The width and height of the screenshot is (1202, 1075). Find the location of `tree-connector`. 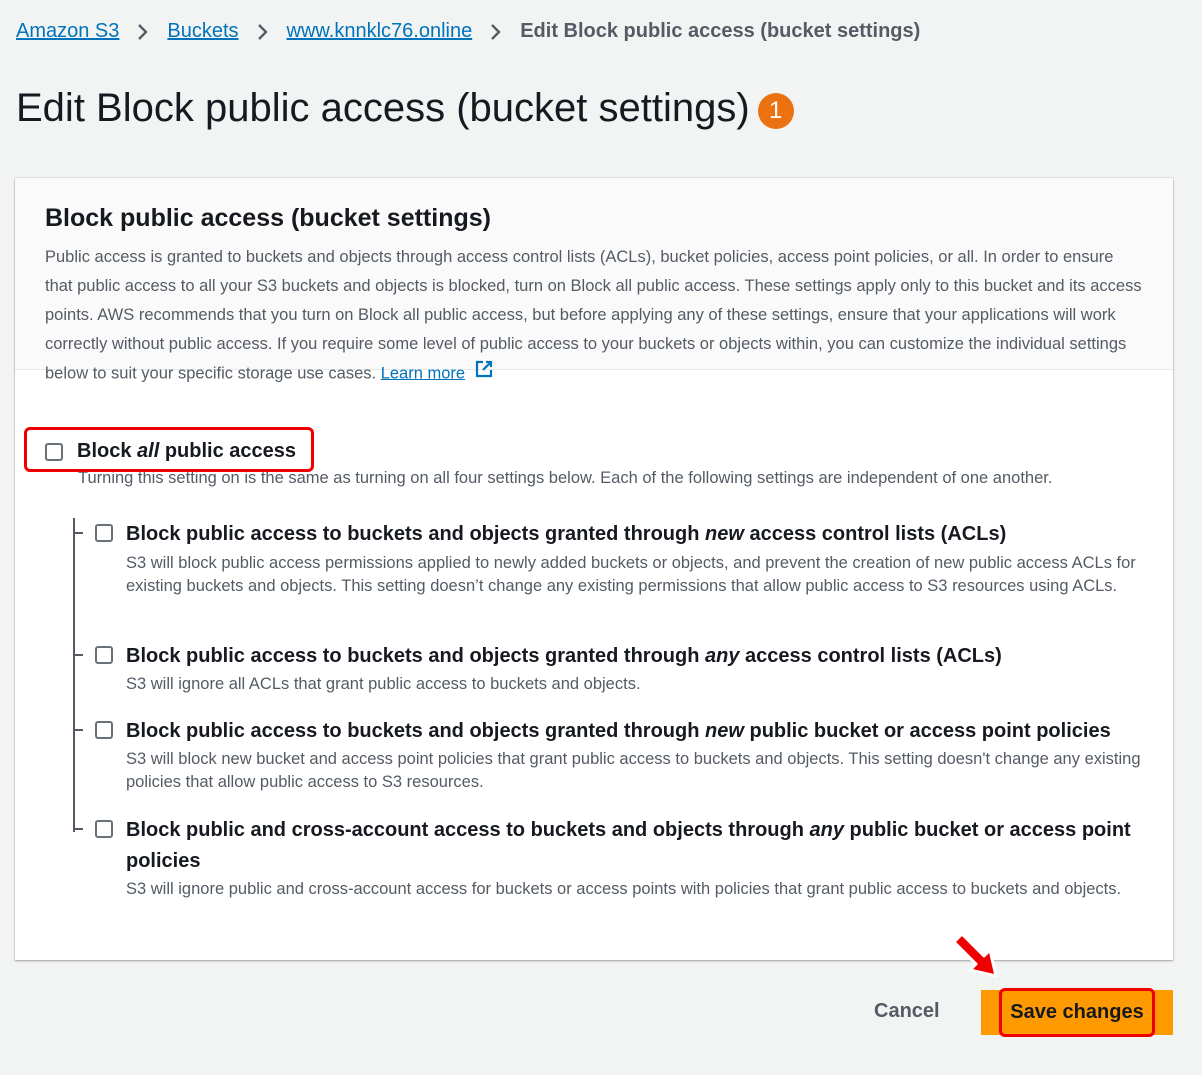

tree-connector is located at coordinates (74, 675).